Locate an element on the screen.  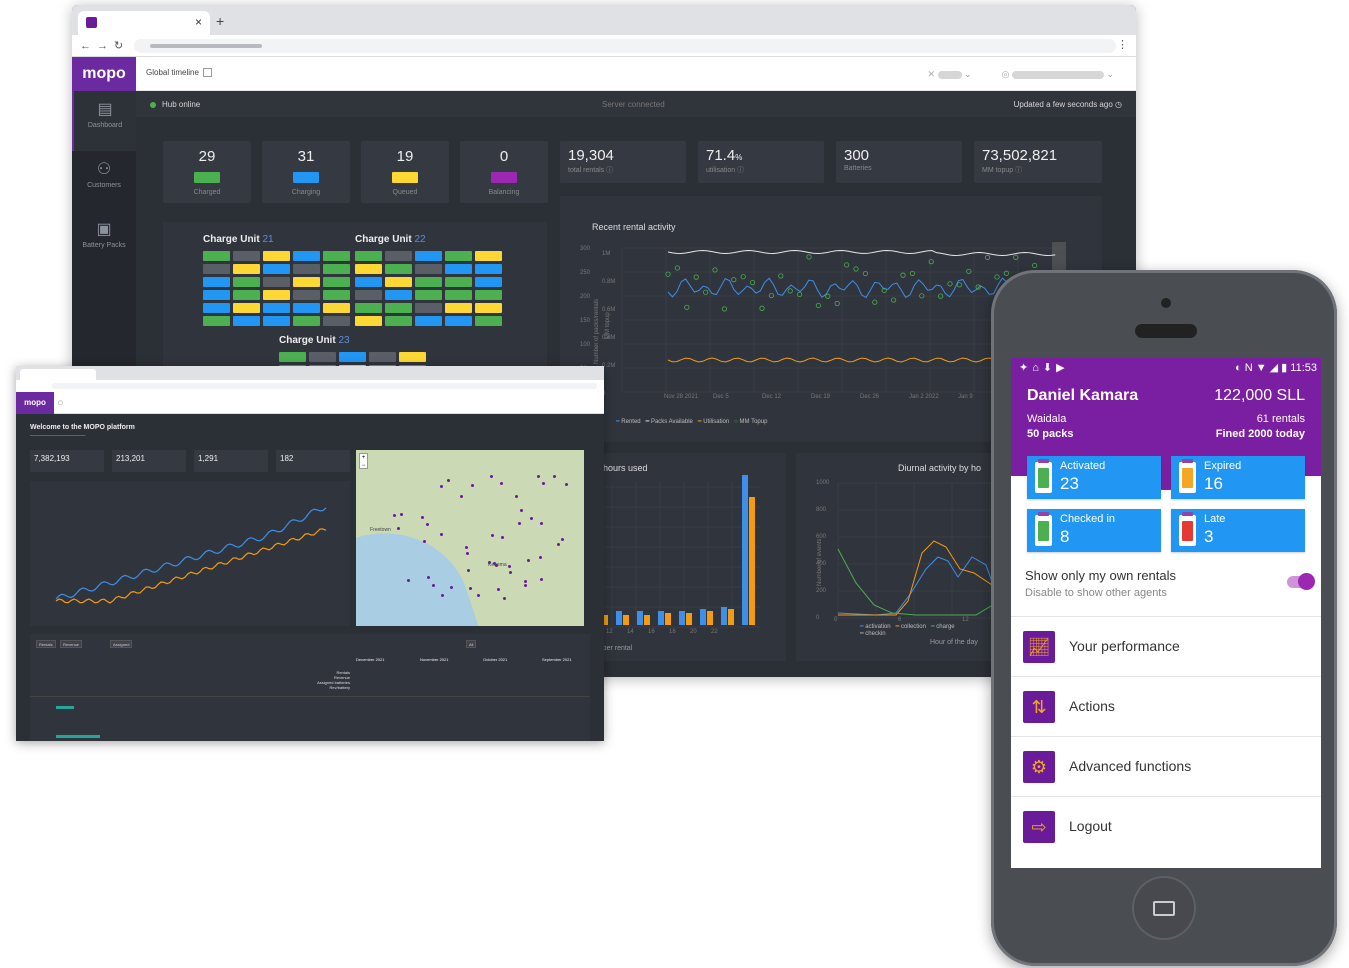
stat-total-rentals: 19,304 total rentals ⓘ is located at coordinates (623, 162).